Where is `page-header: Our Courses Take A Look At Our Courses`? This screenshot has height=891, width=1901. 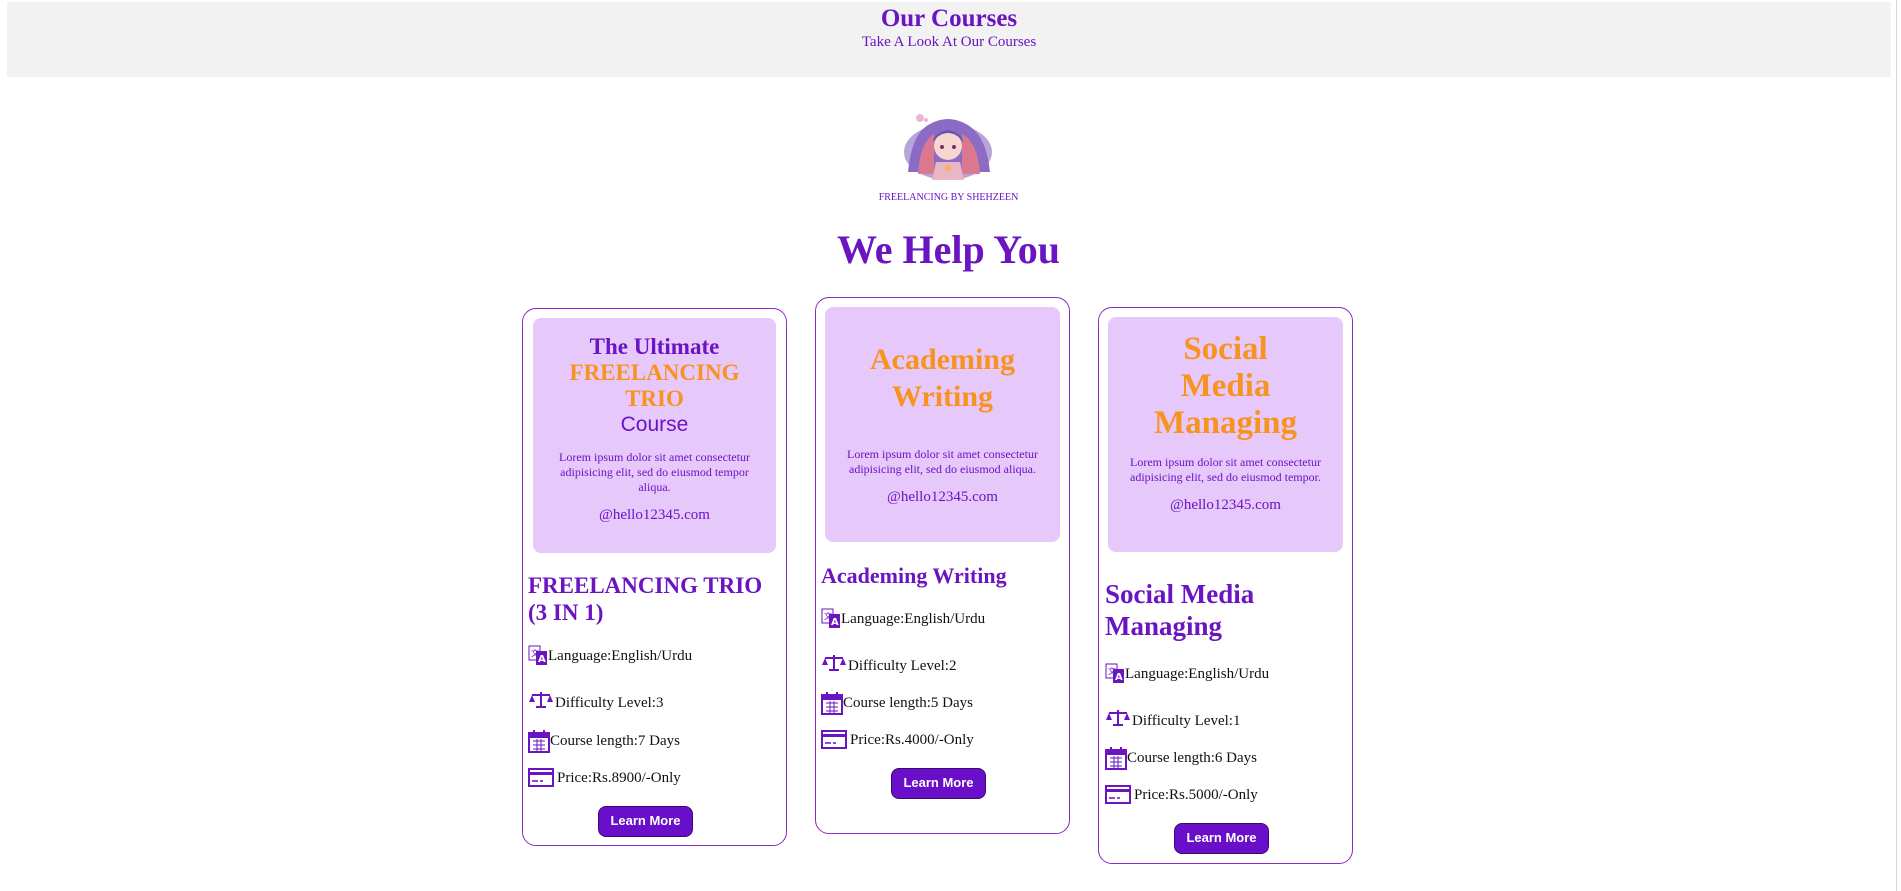 page-header: Our Courses Take A Look At Our Courses is located at coordinates (949, 39).